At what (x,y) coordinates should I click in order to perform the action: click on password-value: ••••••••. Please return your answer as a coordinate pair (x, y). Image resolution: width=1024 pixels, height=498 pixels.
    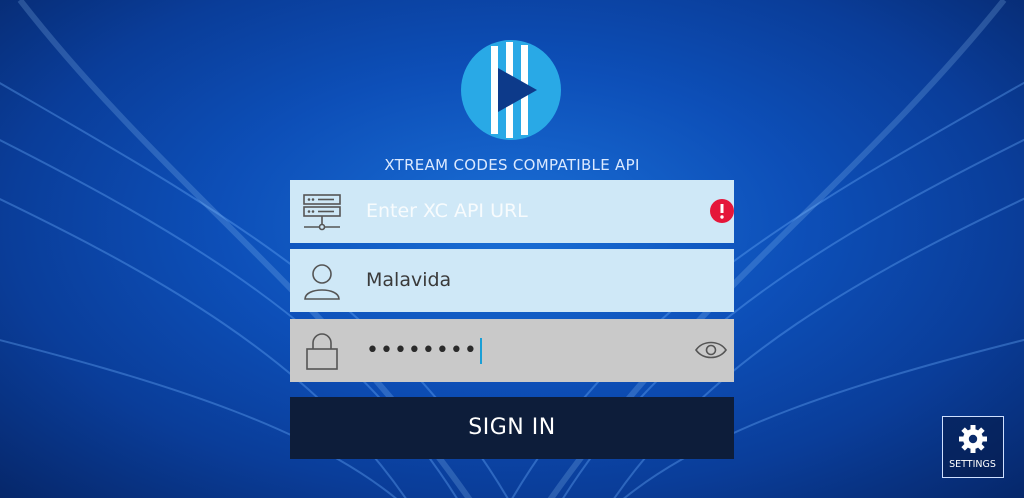
    Looking at the image, I should click on (422, 350).